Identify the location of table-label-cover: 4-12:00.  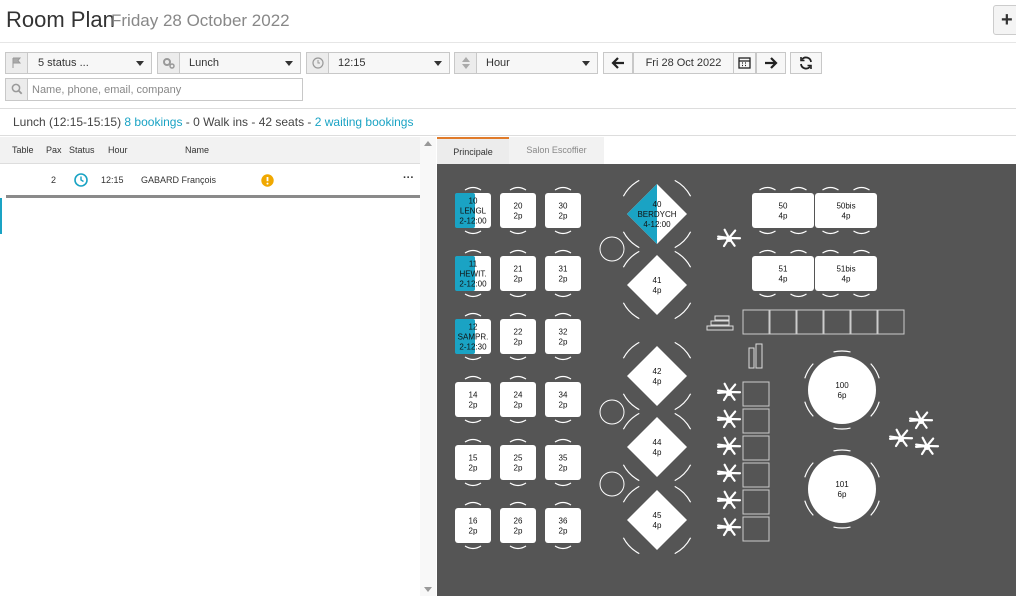
(657, 224).